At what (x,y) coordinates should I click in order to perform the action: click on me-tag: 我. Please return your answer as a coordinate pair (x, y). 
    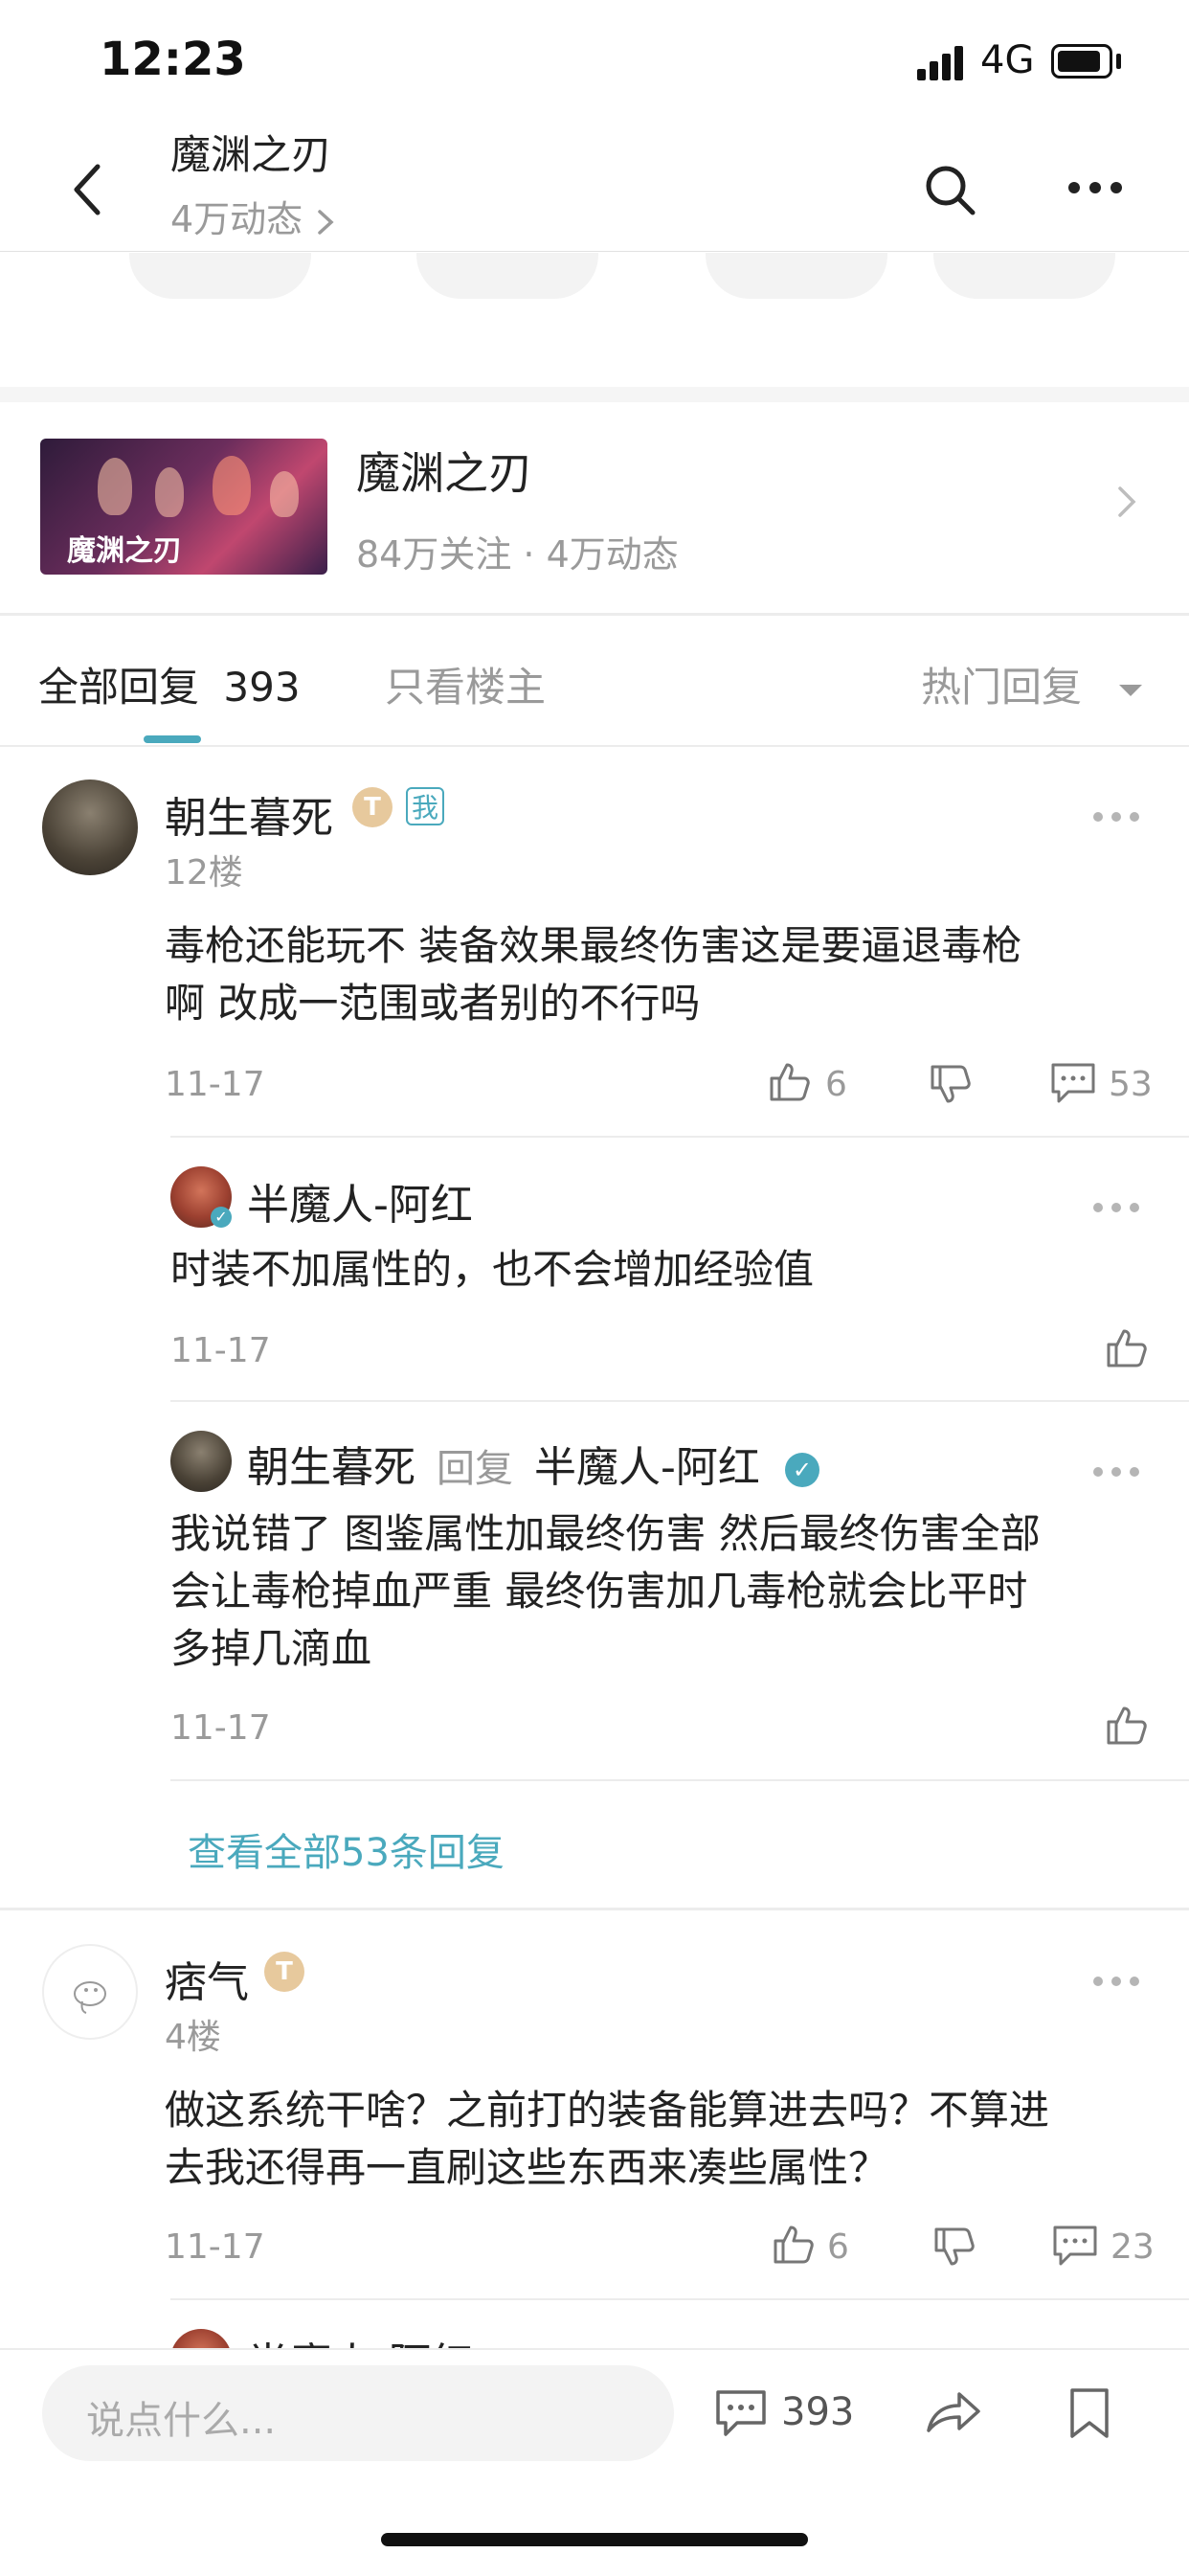
    Looking at the image, I should click on (425, 806).